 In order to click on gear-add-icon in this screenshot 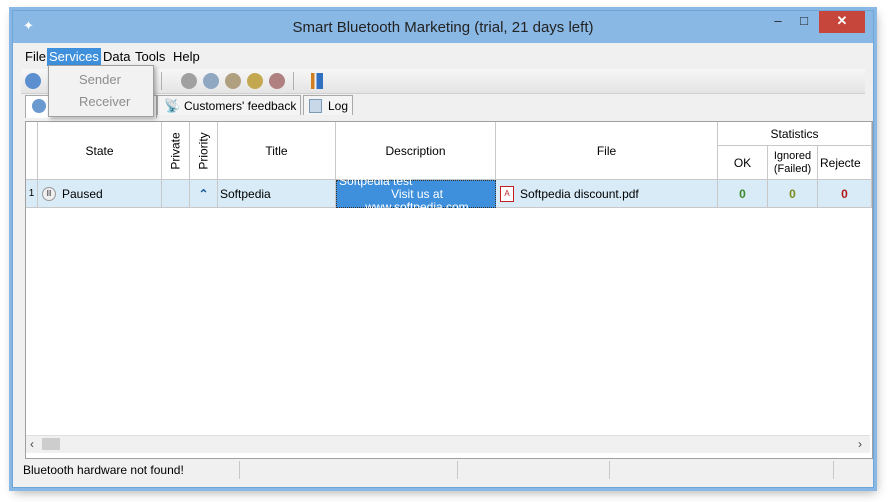, I will do `click(189, 81)`.